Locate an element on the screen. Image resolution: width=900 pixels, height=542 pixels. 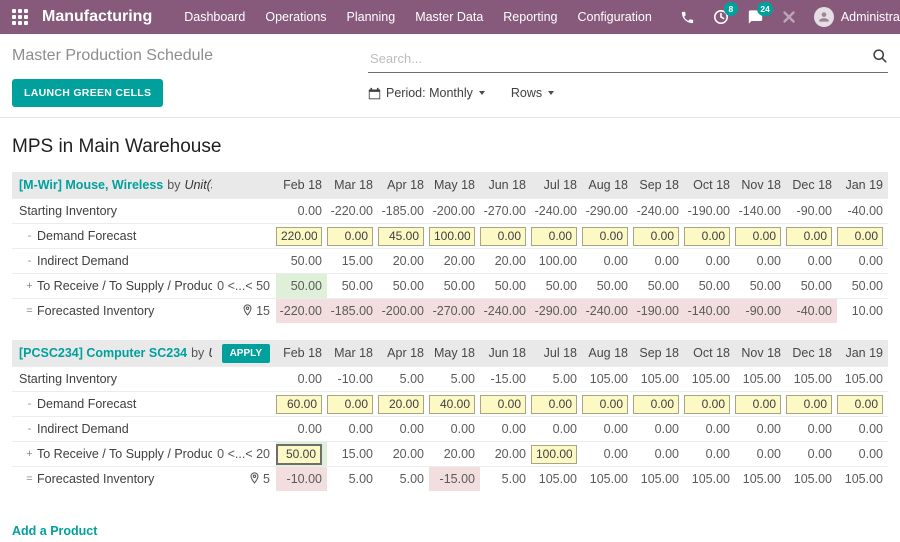
add-product-link: Add a Product is located at coordinates (54, 531).